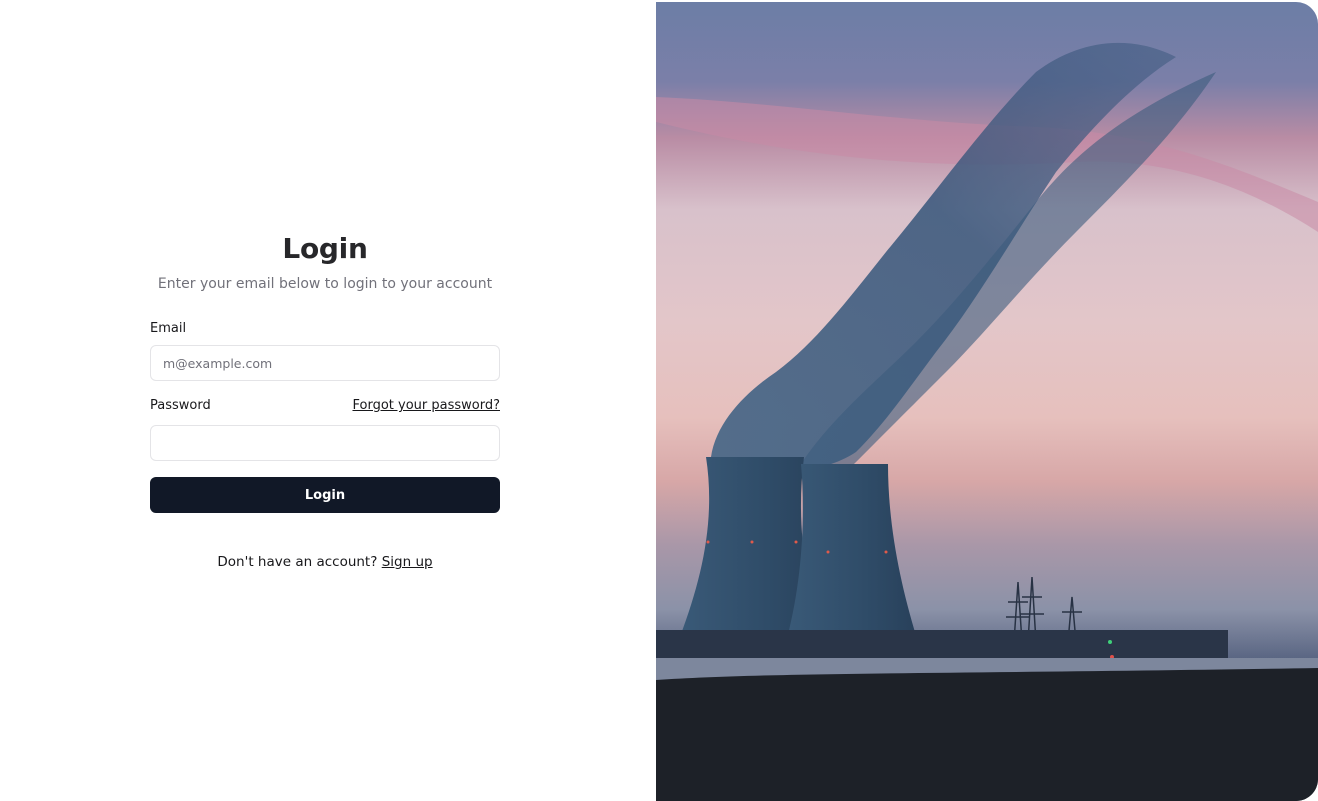 Image resolution: width=1318 pixels, height=801 pixels. What do you see at coordinates (426, 406) in the screenshot?
I see `forgot-password-link: Forgot your password?` at bounding box center [426, 406].